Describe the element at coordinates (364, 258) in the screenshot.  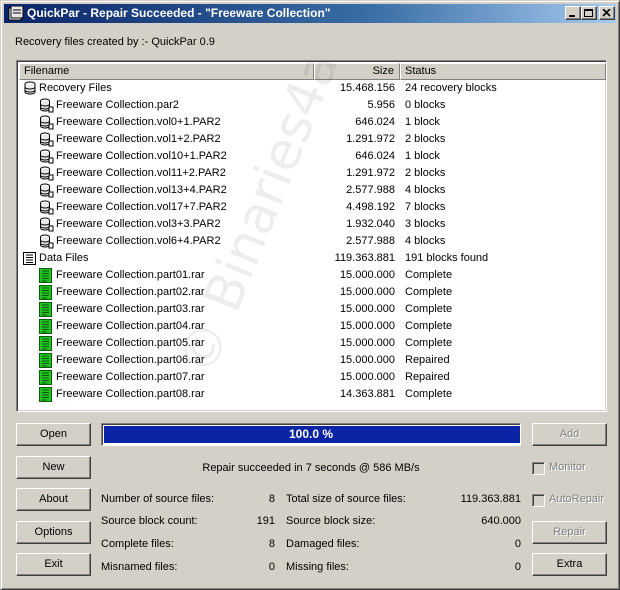
I see `file-size: 119.363.881` at that location.